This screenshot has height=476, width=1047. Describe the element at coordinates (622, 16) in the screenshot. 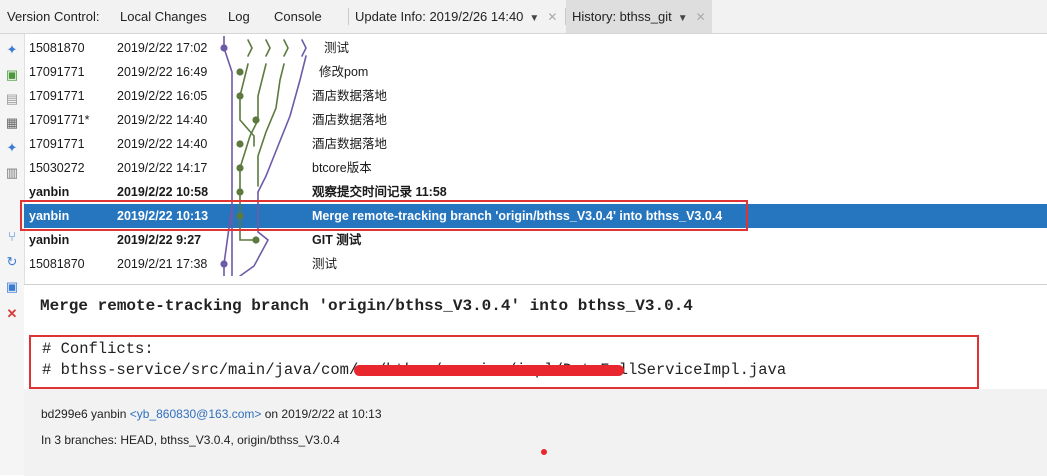

I see `tab-history-label: History: bthss_git` at that location.